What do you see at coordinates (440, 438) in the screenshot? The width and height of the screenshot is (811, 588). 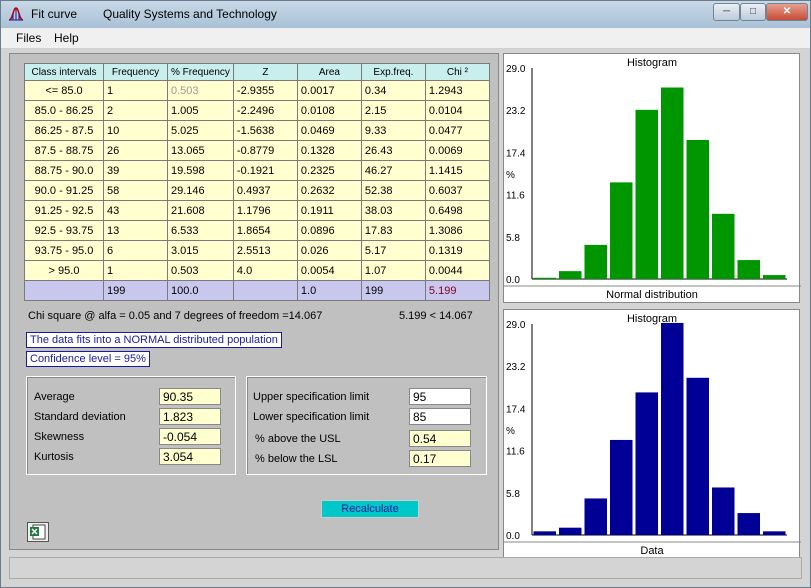 I see `above-usl-value: 0.54` at bounding box center [440, 438].